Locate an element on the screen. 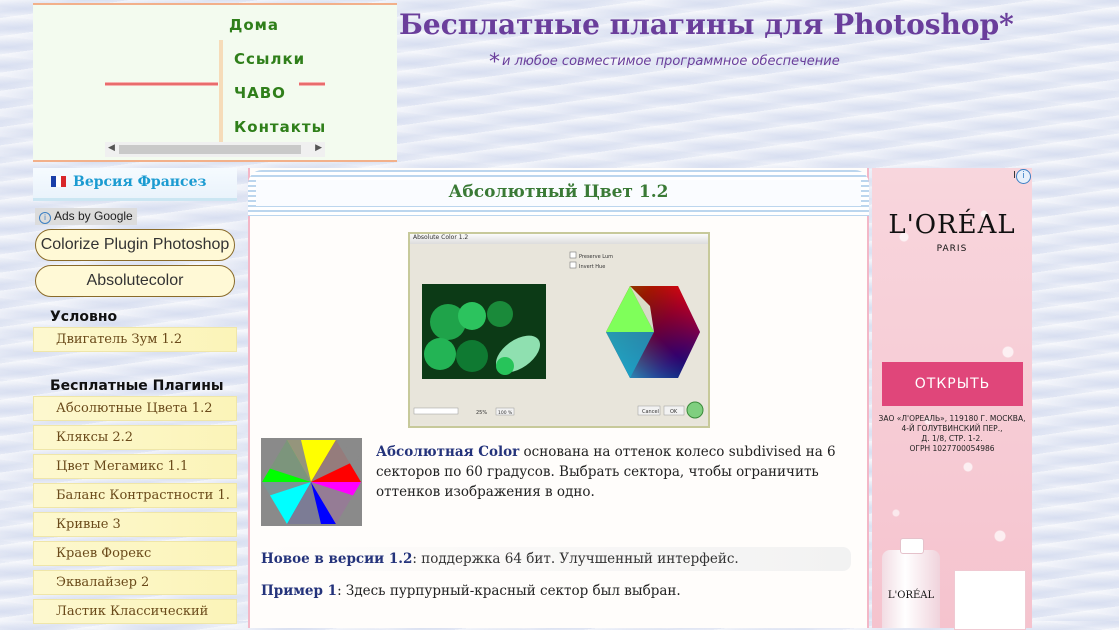 The height and width of the screenshot is (630, 1119). french-version-label: Версия Франсез is located at coordinates (140, 182).